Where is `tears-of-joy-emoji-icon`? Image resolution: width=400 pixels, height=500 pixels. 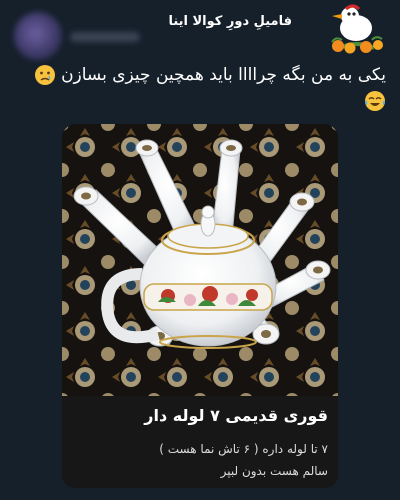
tears-of-joy-emoji-icon is located at coordinates (375, 101).